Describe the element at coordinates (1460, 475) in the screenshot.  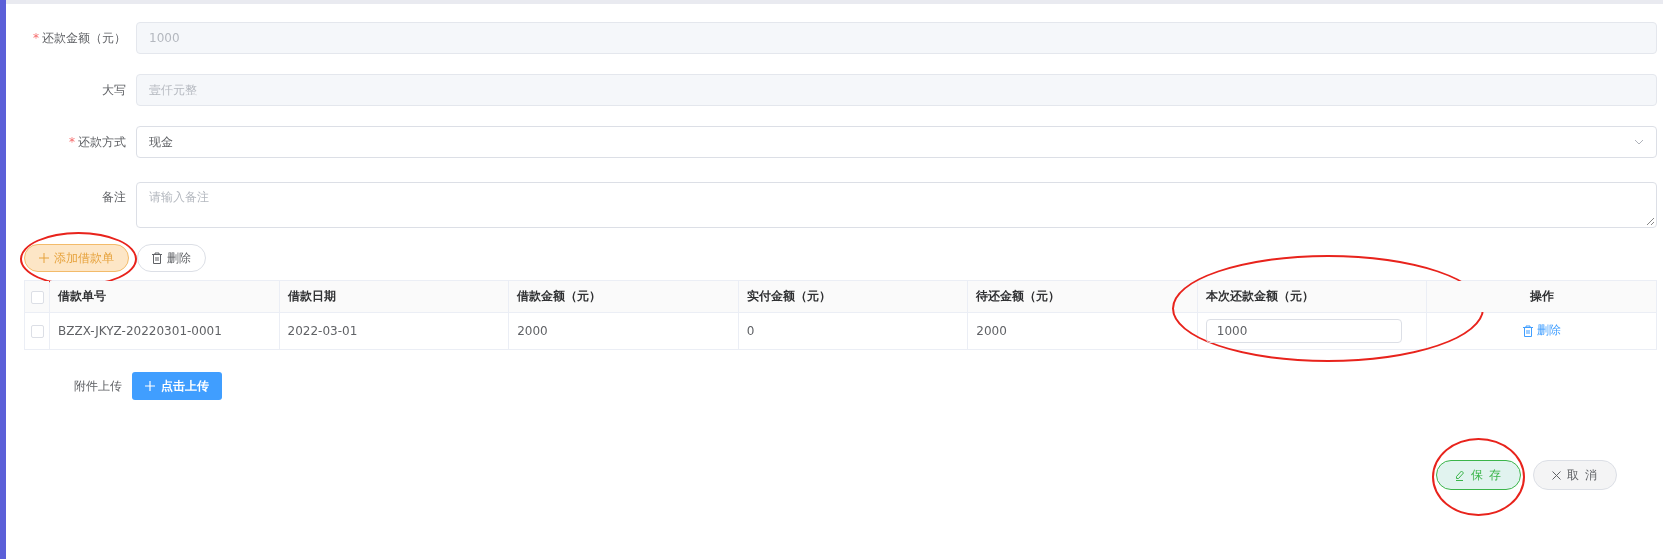
I see `pencil-icon` at that location.